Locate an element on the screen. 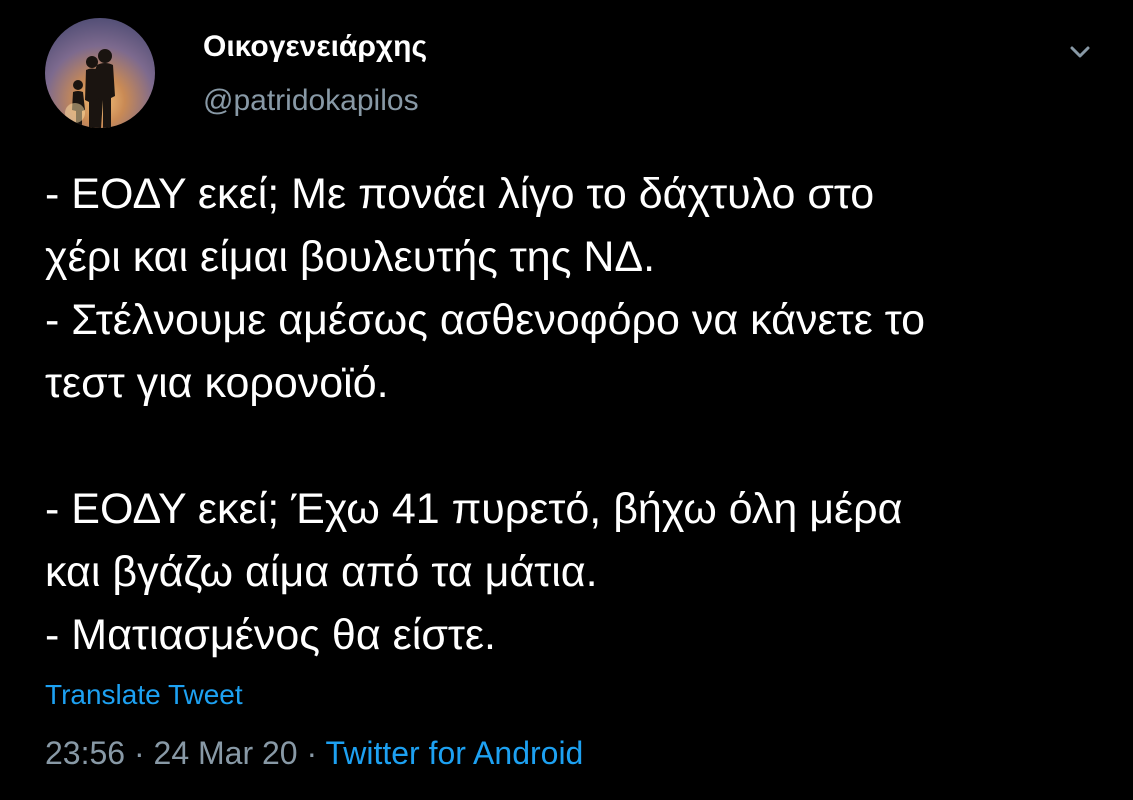 The height and width of the screenshot is (800, 1133). tweet-line: τεστ για κορονοϊό. is located at coordinates (217, 383).